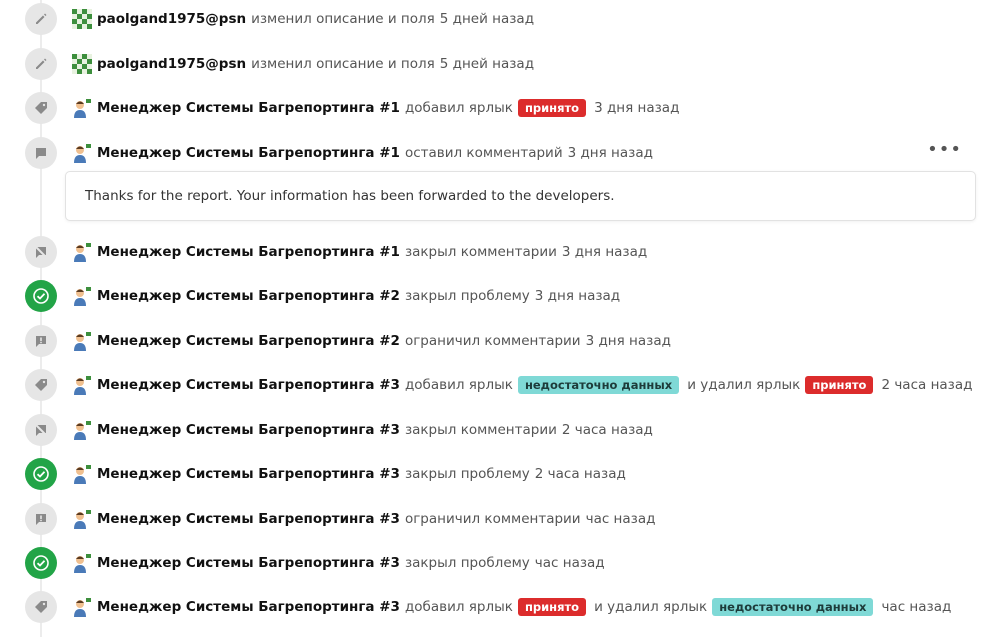  I want to click on comment-icon, so click(41, 153).